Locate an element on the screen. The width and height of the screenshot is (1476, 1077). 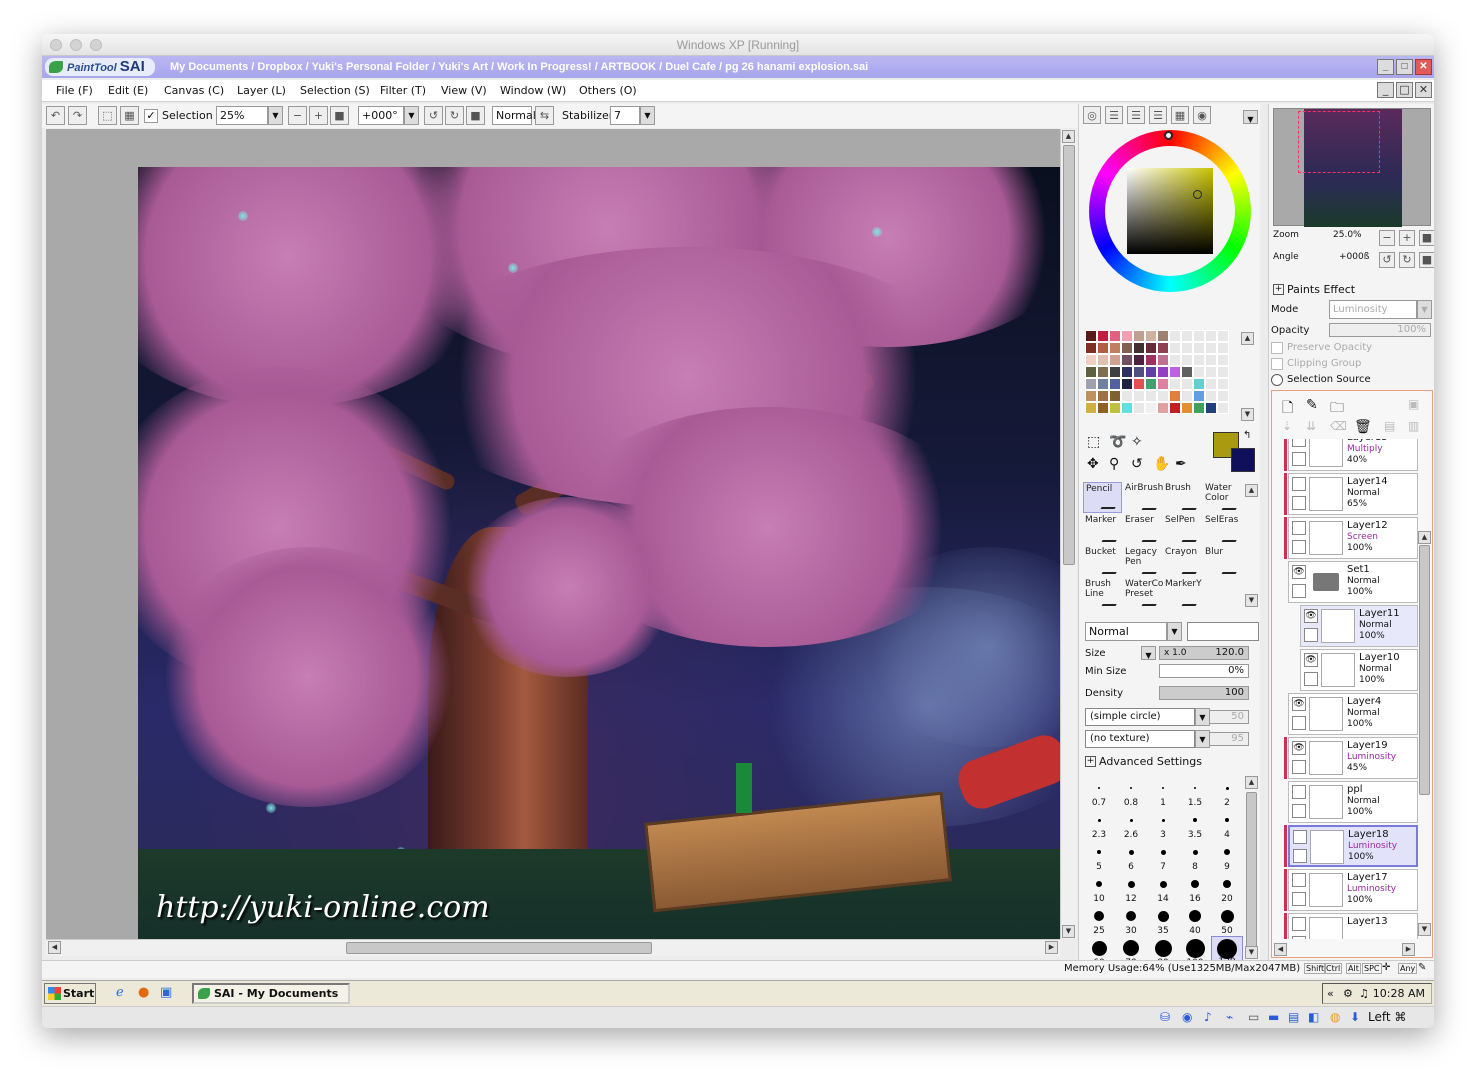
size-mult-dropdown-icon: ▼ is located at coordinates (1148, 653).